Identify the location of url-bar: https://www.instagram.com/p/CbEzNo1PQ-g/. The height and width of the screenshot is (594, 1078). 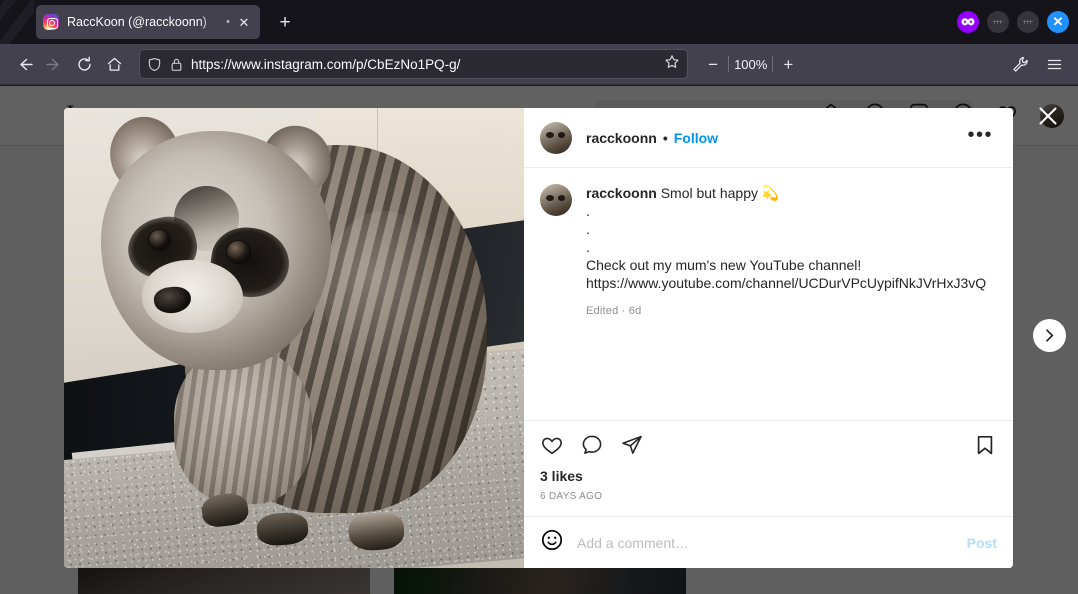
(414, 64).